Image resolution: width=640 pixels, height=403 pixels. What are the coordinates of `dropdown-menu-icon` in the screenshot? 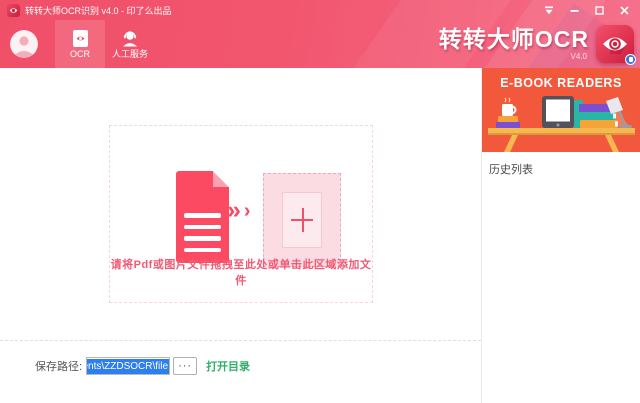 It's located at (549, 10).